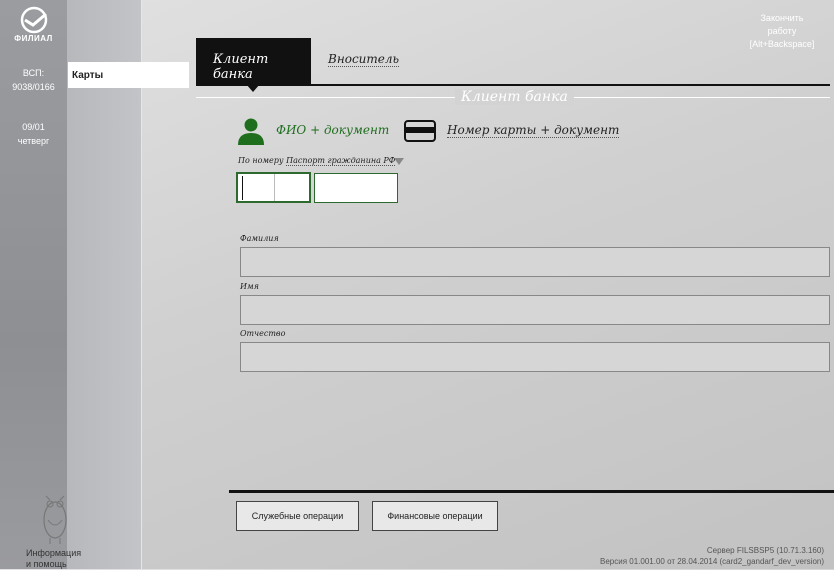  I want to click on tabs-divider, so click(513, 85).